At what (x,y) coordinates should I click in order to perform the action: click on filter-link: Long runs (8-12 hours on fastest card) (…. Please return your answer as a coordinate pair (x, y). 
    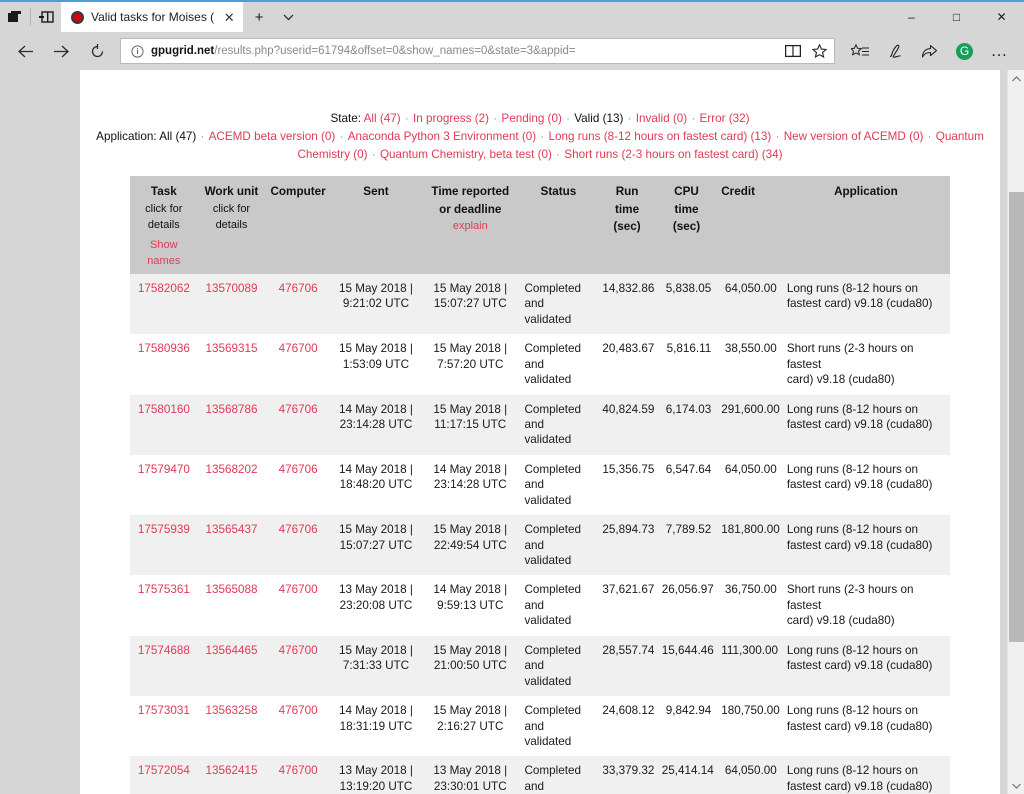
    Looking at the image, I should click on (660, 136).